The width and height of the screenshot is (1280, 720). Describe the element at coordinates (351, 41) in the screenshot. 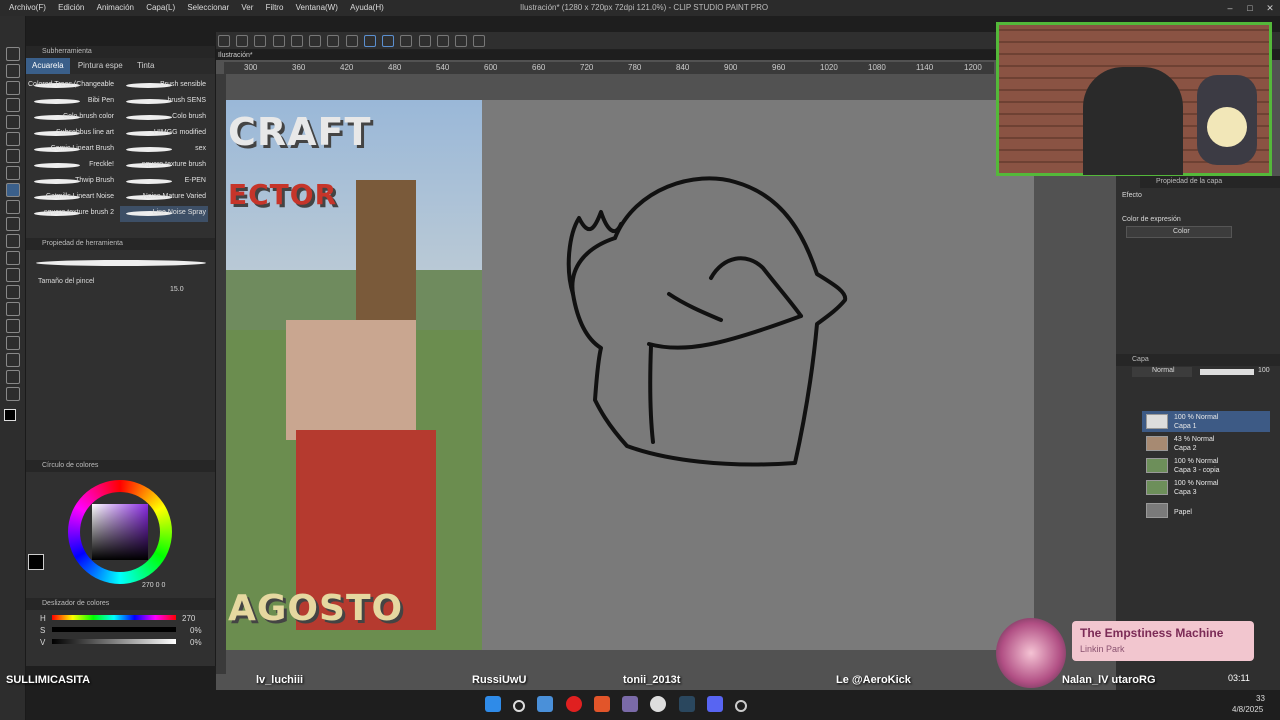

I see `crop-icon` at that location.